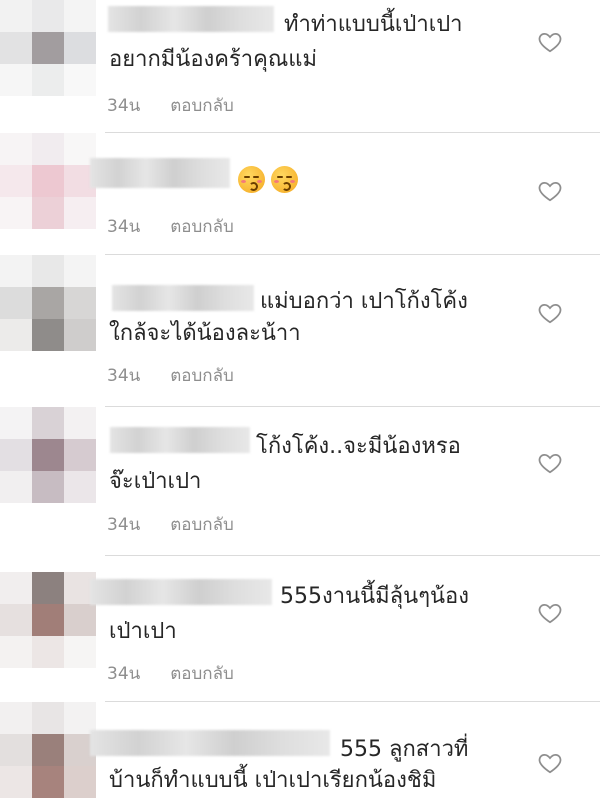 The width and height of the screenshot is (600, 802). I want to click on divider, so click(352, 555).